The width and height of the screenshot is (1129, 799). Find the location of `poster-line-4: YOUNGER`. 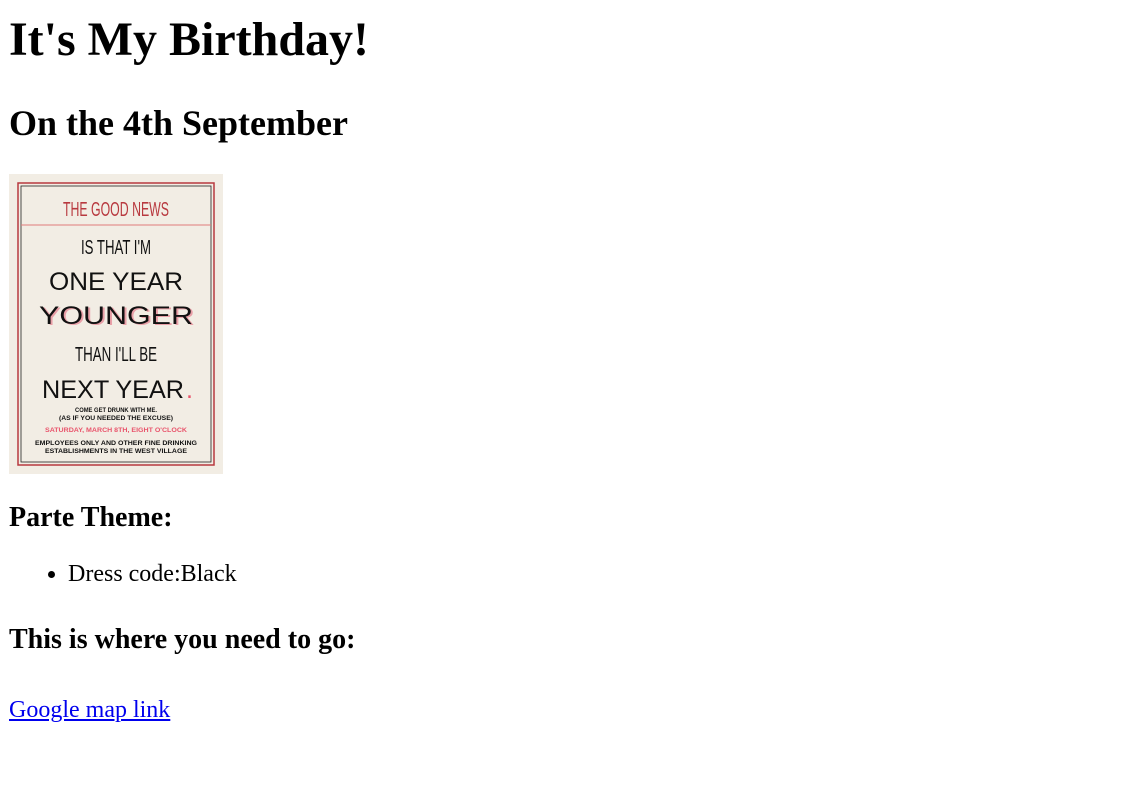

poster-line-4: YOUNGER is located at coordinates (116, 316).